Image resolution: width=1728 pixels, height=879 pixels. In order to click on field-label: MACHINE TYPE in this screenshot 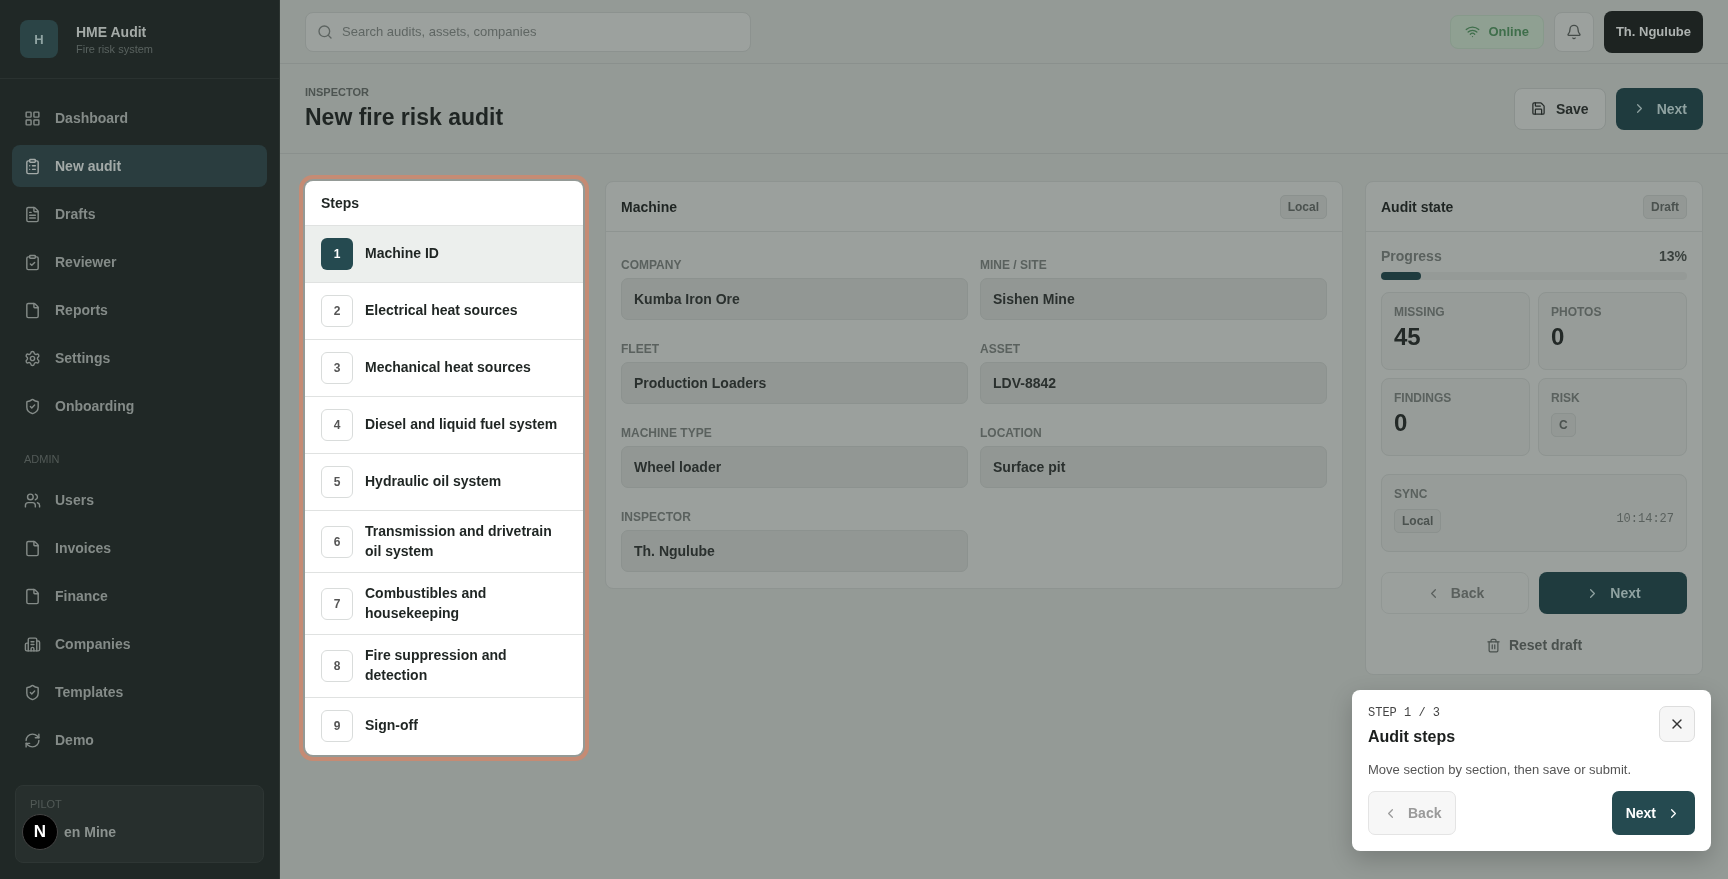, I will do `click(667, 433)`.